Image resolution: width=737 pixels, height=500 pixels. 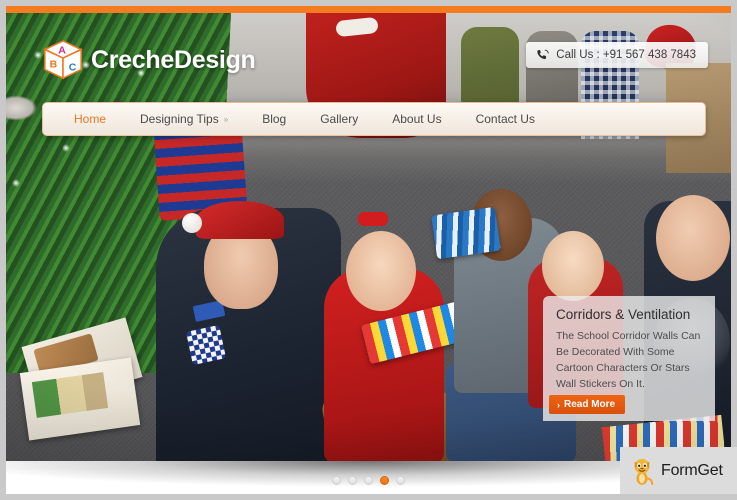 I want to click on formget-watermark: FormGet, so click(x=678, y=470).